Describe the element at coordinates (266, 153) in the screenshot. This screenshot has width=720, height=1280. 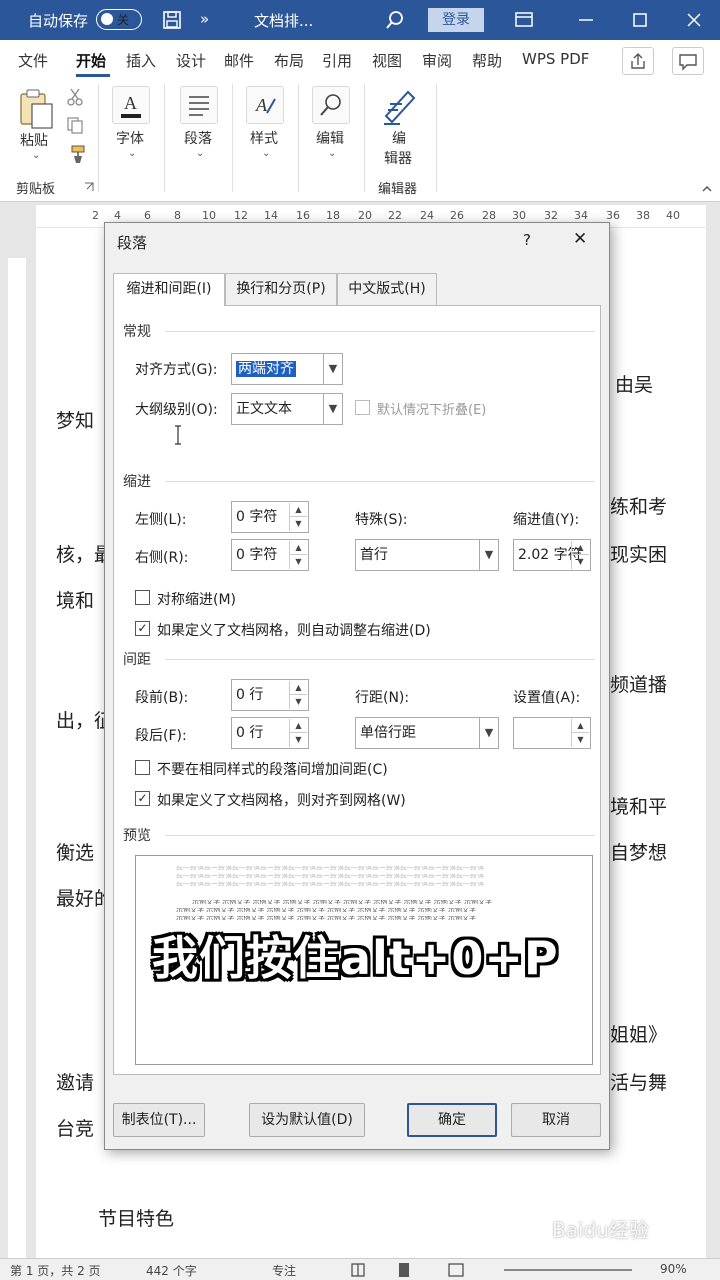
I see `styles-caret: ⌄` at that location.